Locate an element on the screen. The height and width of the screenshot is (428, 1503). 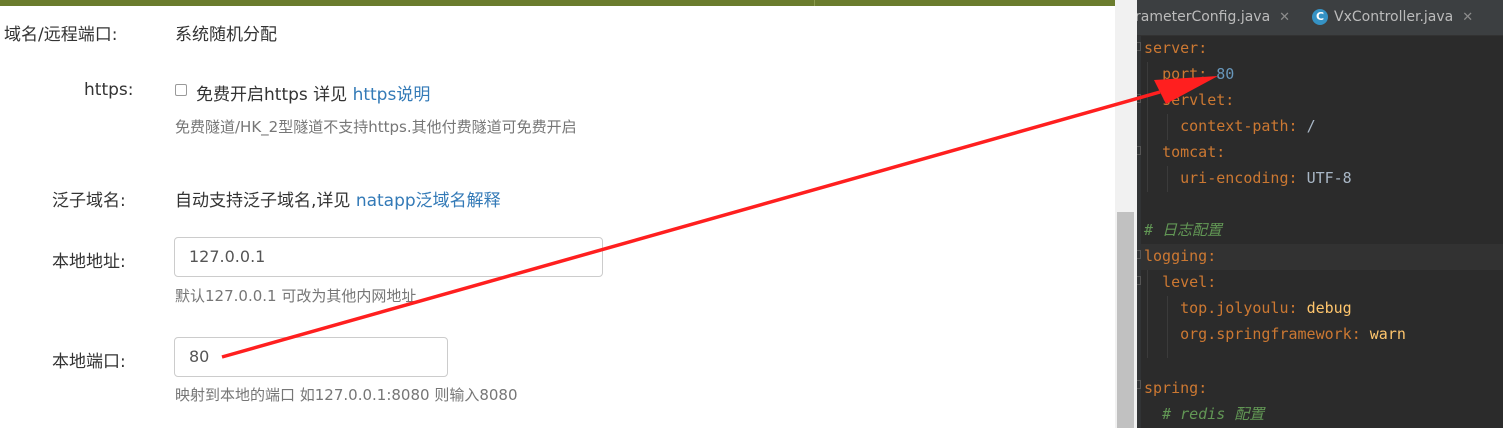
https-checkbox-text-row: 免费开启https 详见 https说明 is located at coordinates (313, 92).